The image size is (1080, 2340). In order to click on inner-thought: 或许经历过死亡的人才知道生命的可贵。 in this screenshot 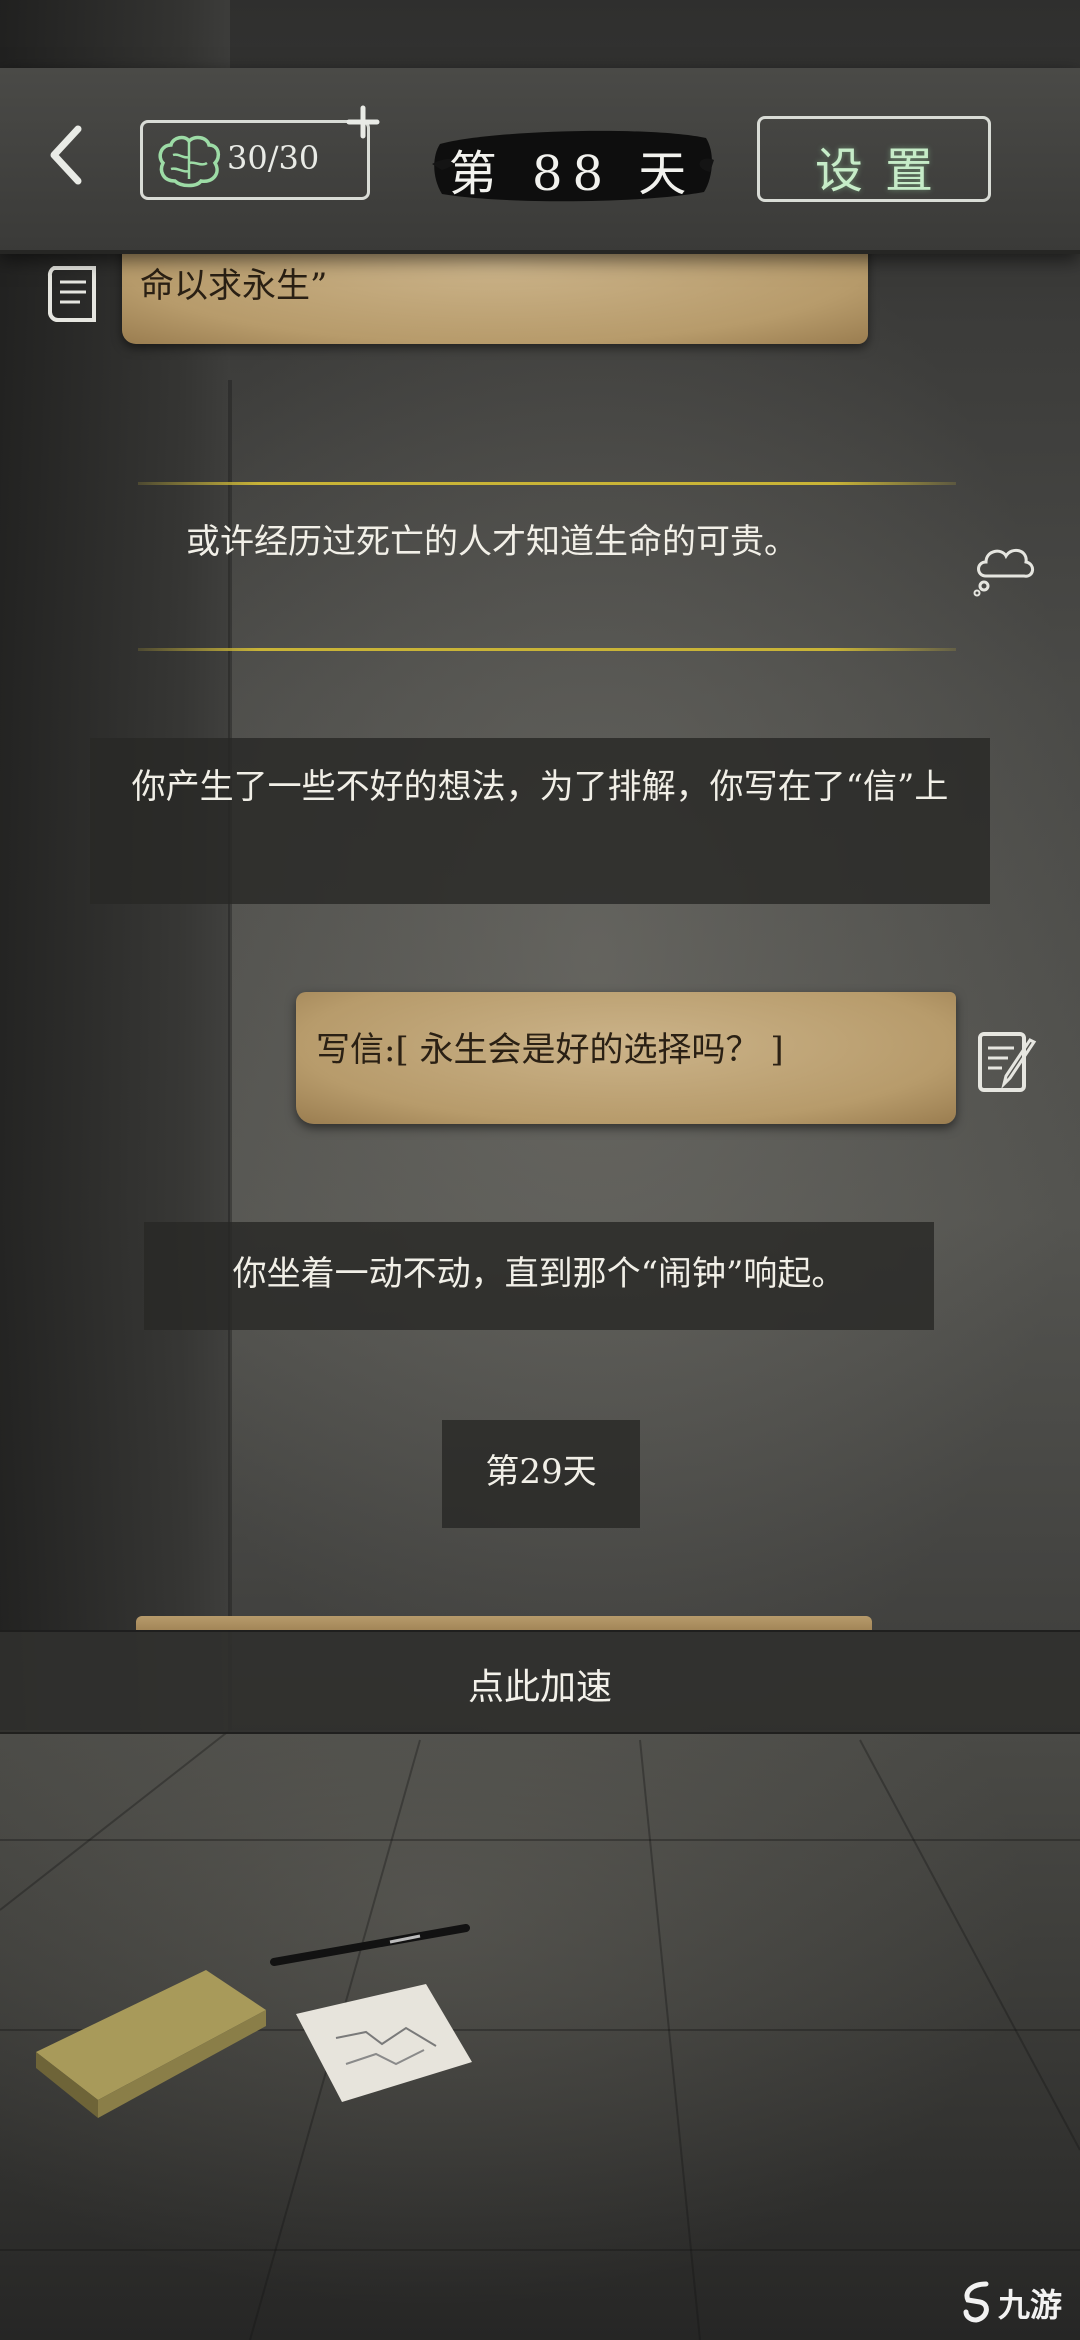, I will do `click(547, 571)`.